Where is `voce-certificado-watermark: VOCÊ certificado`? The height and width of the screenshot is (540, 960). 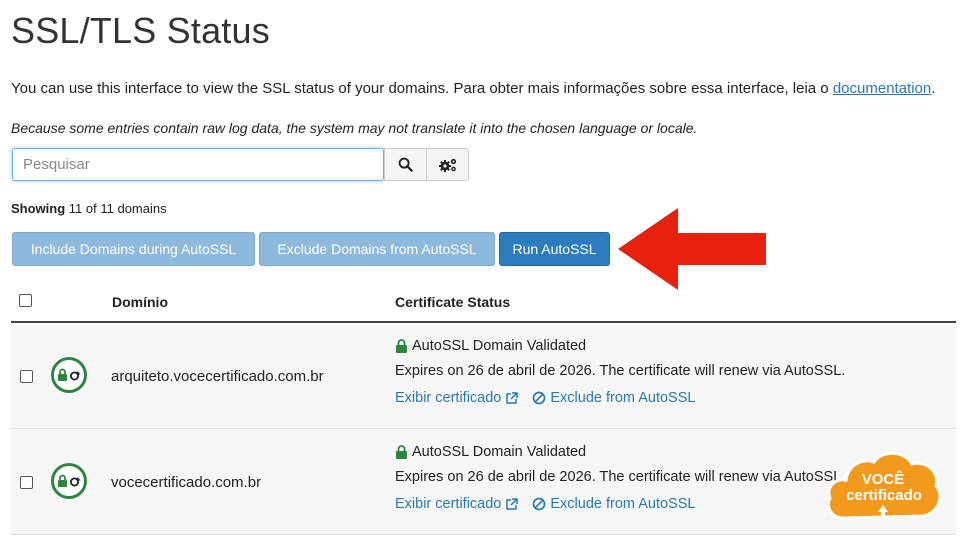 voce-certificado-watermark: VOCÊ certificado is located at coordinates (884, 485).